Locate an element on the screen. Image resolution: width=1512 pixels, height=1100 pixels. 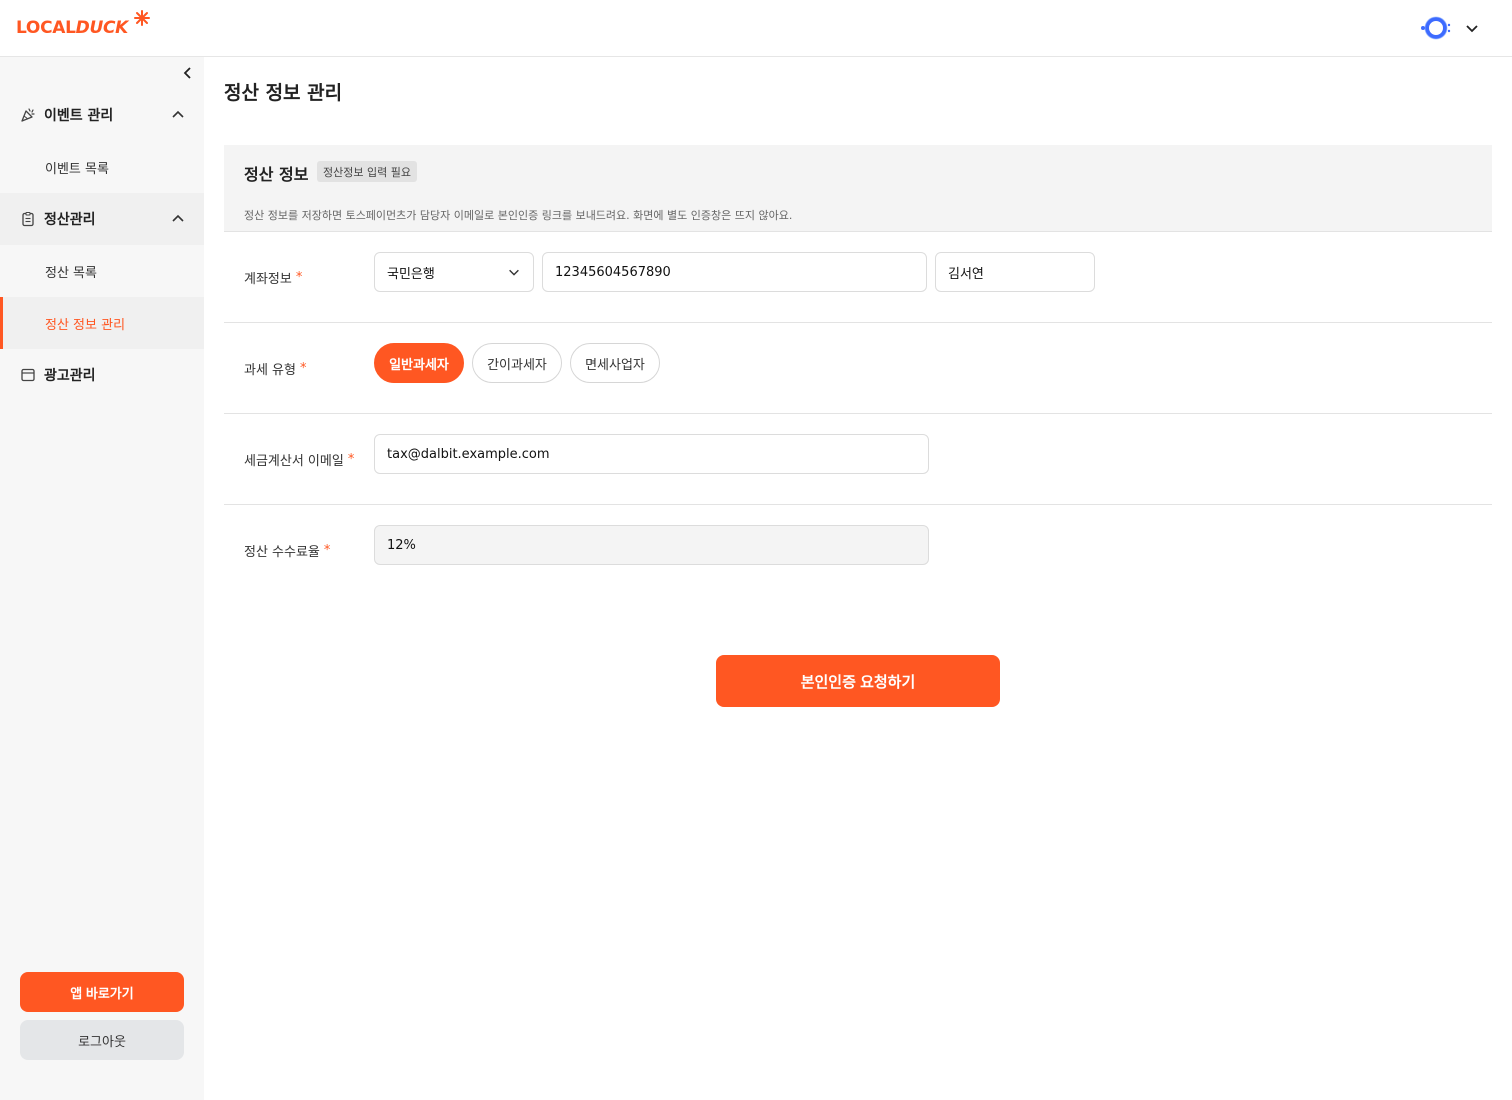
logo-burst-icon is located at coordinates (142, 18).